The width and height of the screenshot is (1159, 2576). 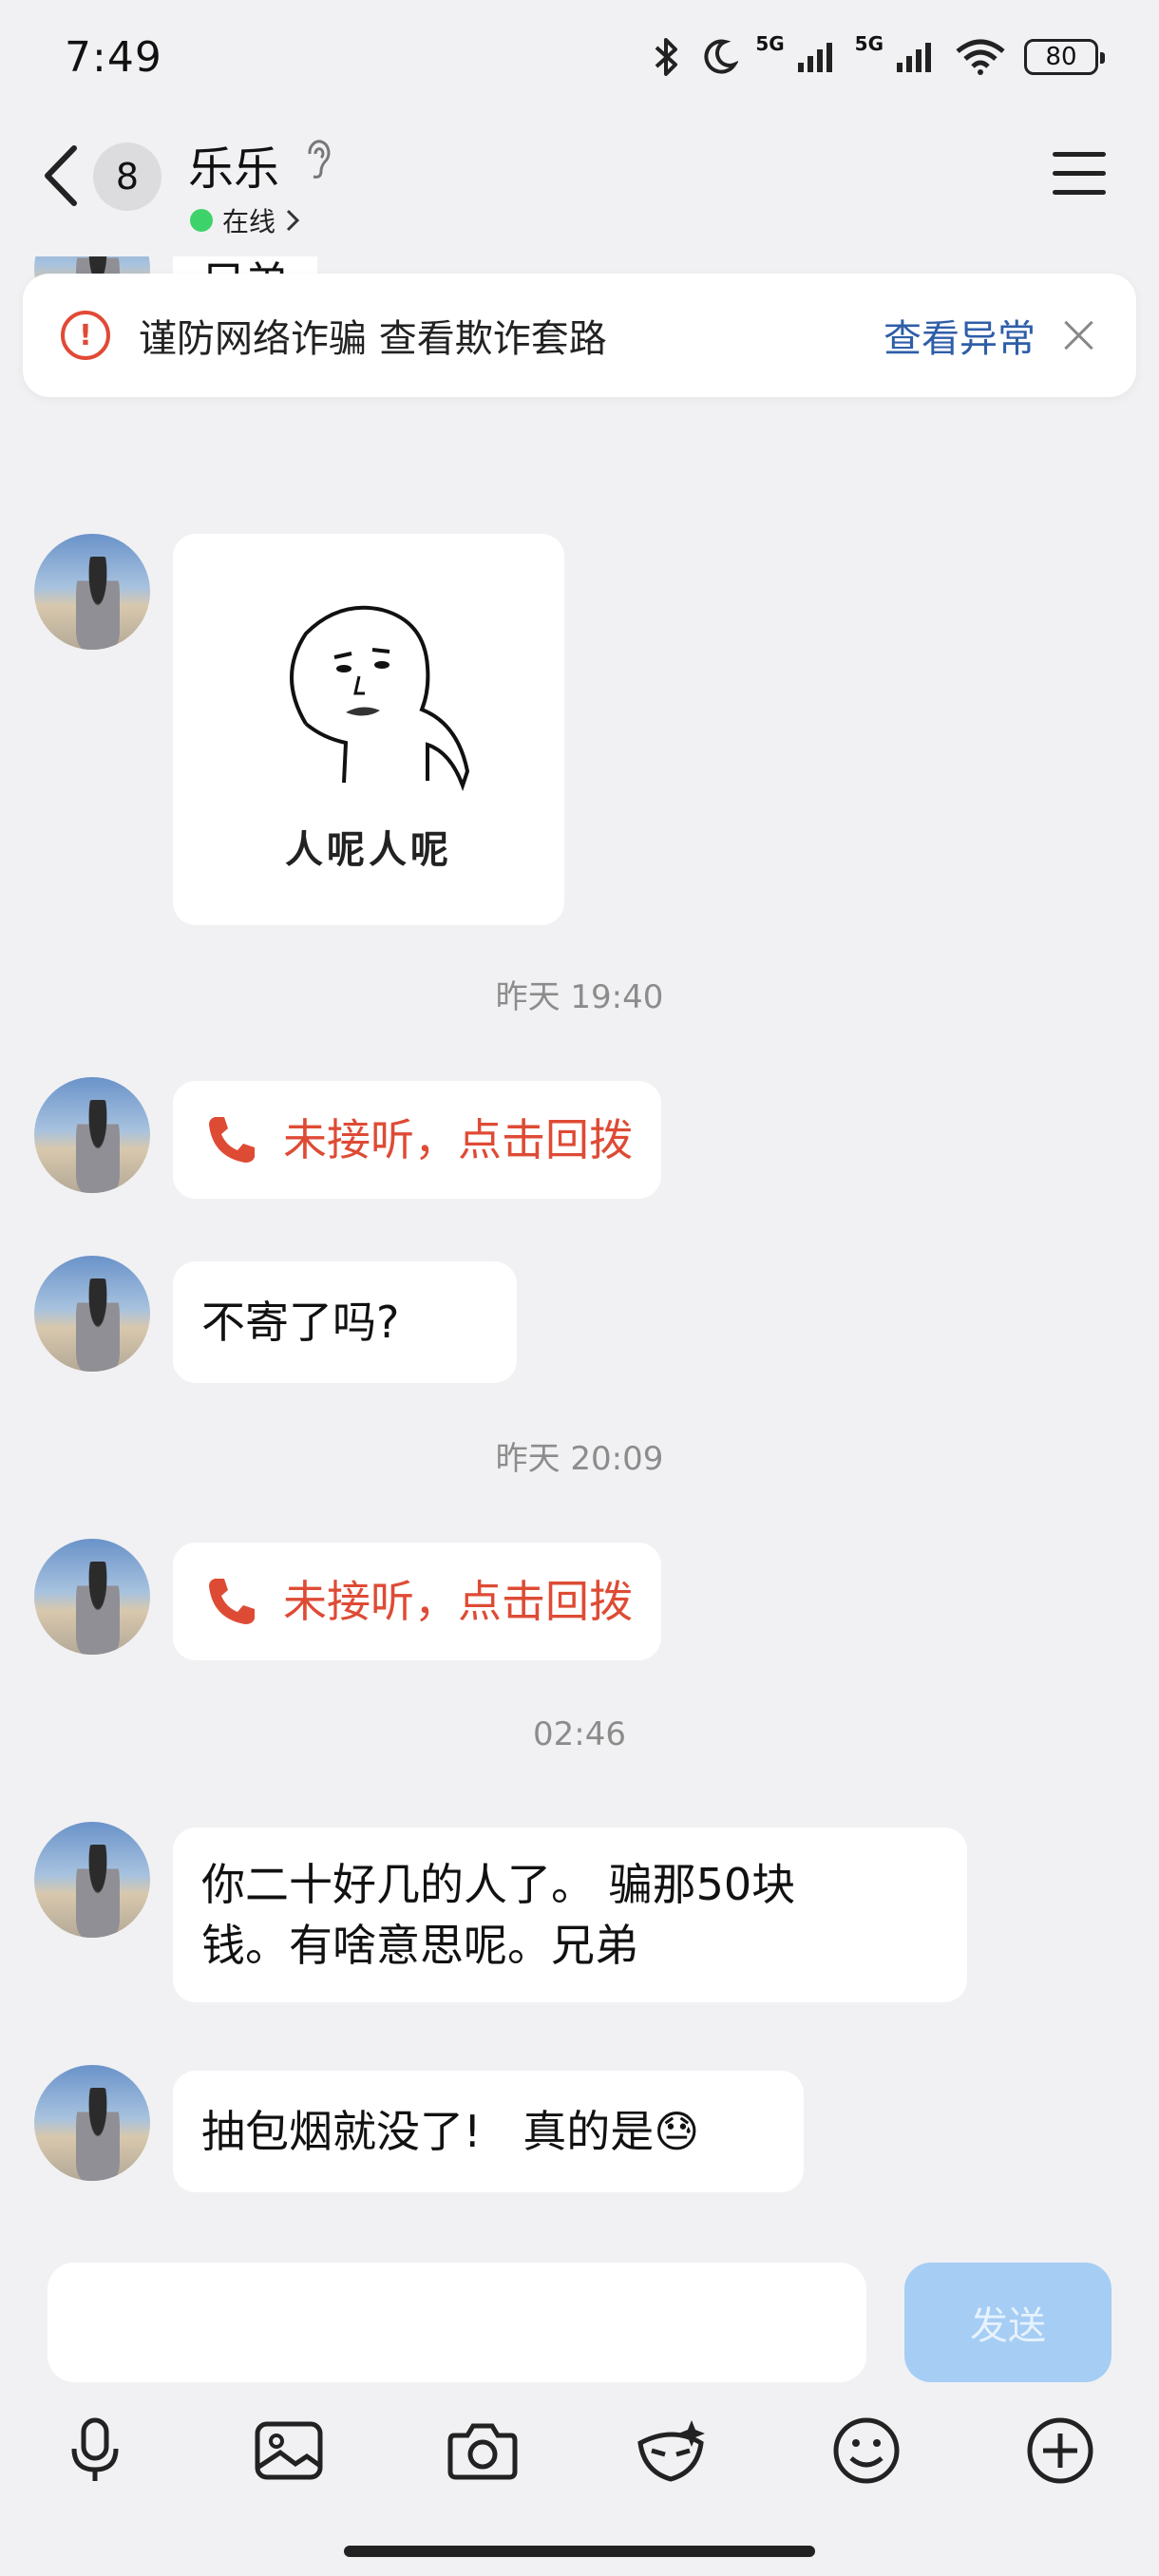 I want to click on timestamp: 02:46, so click(x=579, y=1734).